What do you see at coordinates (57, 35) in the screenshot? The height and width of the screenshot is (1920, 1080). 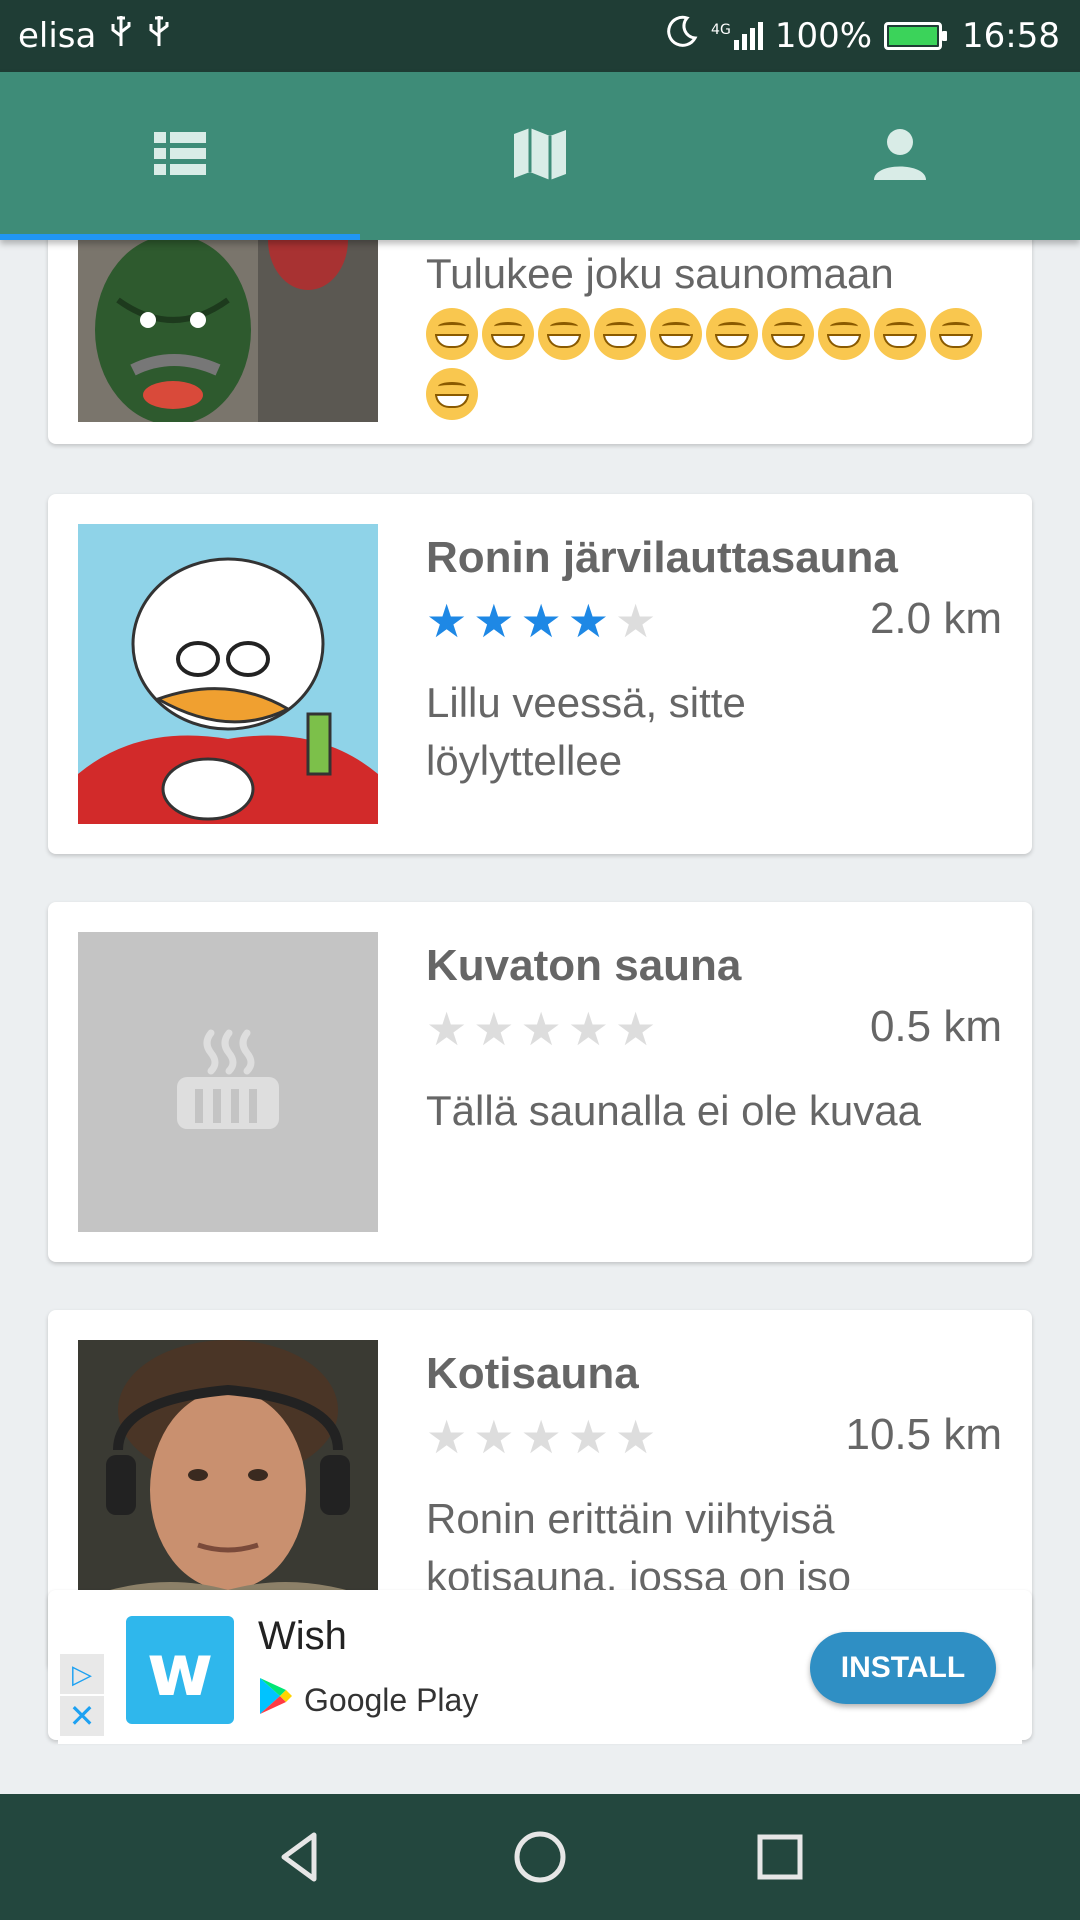 I see `carrier-name: elisa` at bounding box center [57, 35].